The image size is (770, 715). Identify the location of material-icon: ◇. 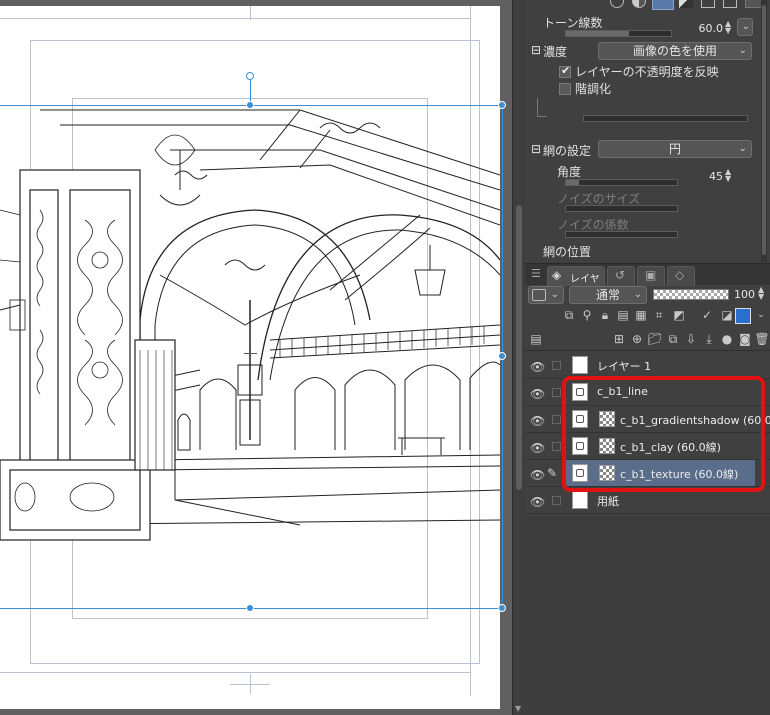
(680, 275).